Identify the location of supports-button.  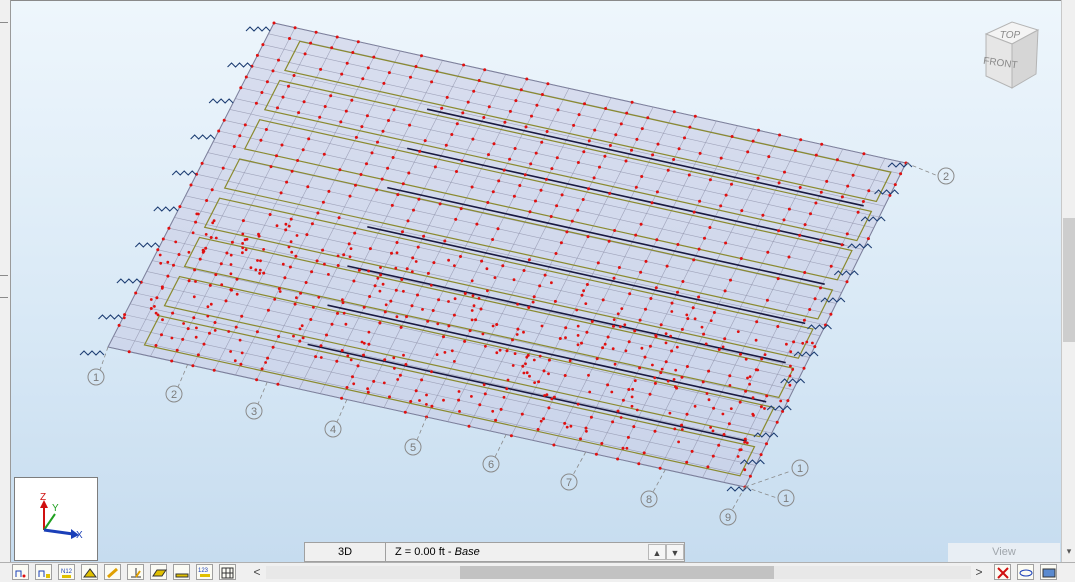
(89, 572).